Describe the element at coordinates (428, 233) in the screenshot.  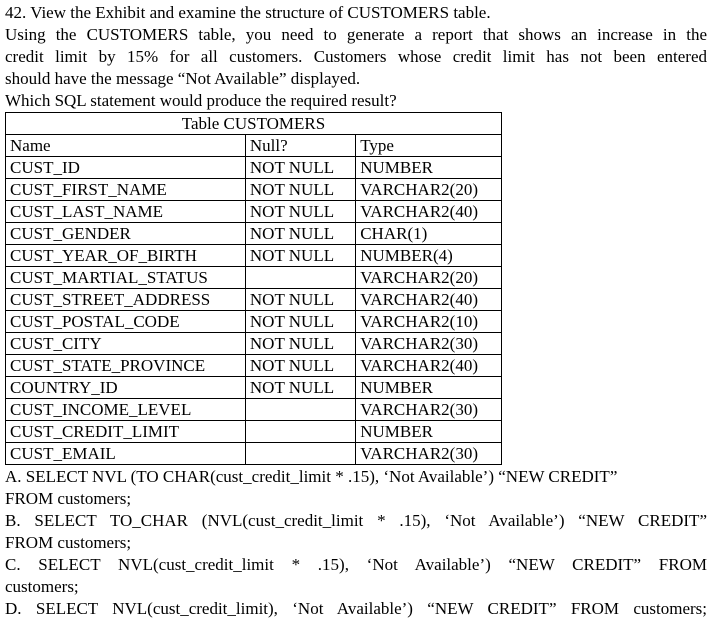
I see `cell-type: CHAR(1)` at that location.